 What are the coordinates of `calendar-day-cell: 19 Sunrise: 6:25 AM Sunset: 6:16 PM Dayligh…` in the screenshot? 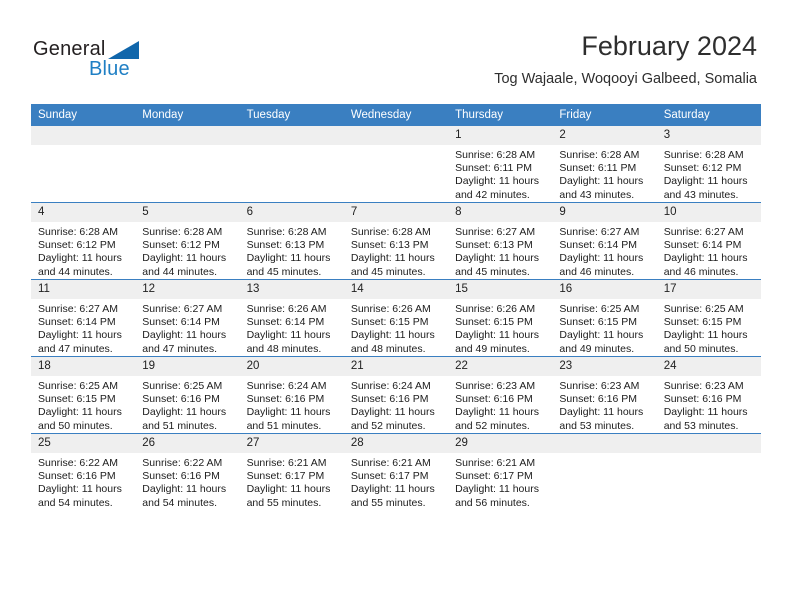 It's located at (187, 395).